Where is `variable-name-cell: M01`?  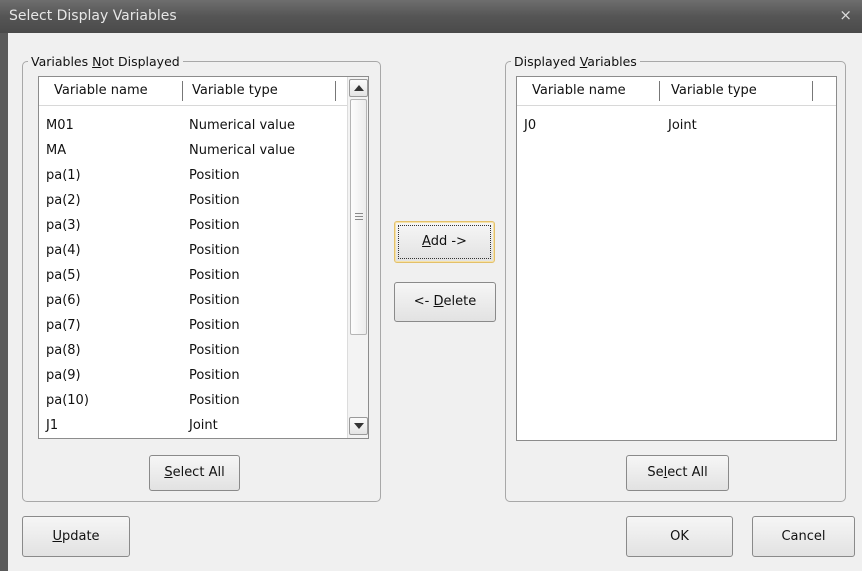
variable-name-cell: M01 is located at coordinates (60, 125).